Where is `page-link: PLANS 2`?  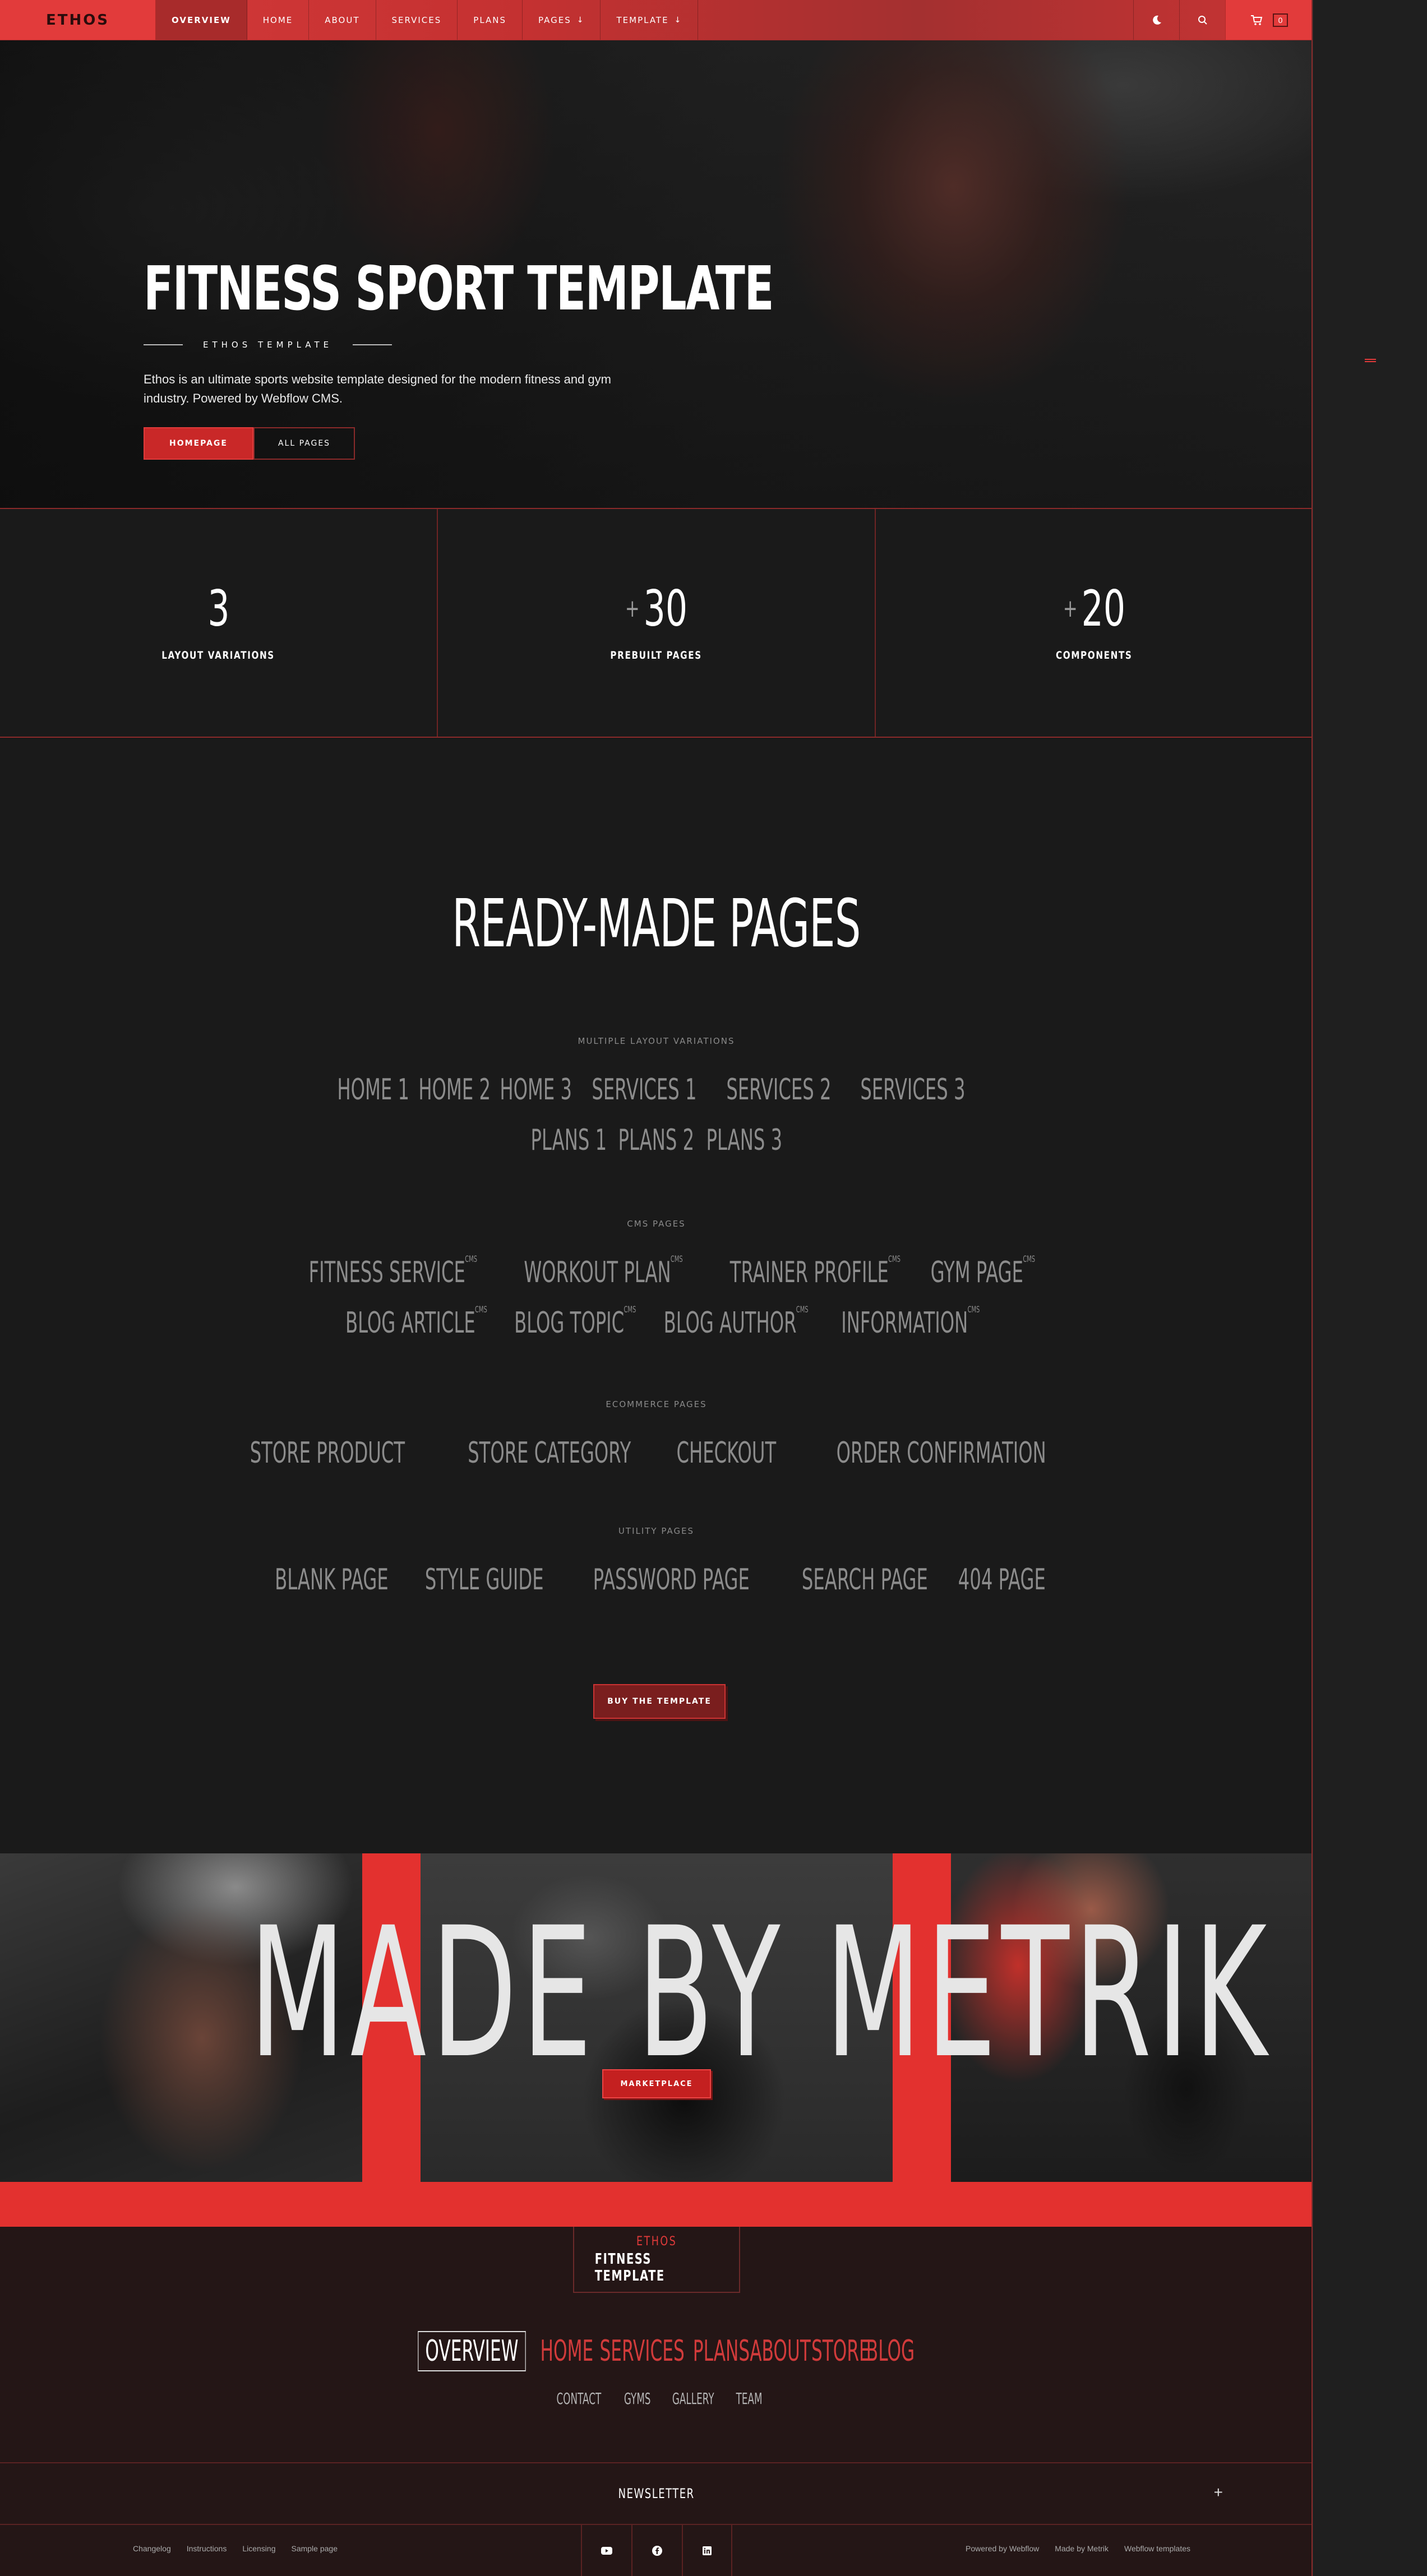
page-link: PLANS 2 is located at coordinates (656, 1141).